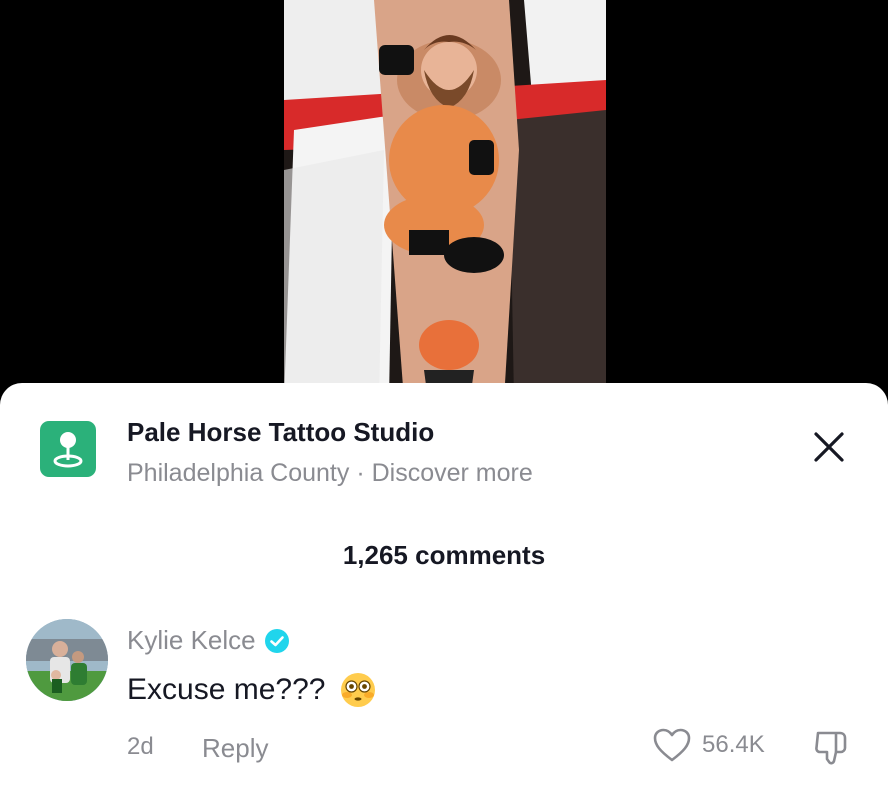 The height and width of the screenshot is (800, 888). I want to click on comment-author: Kylie Kelce, so click(208, 640).